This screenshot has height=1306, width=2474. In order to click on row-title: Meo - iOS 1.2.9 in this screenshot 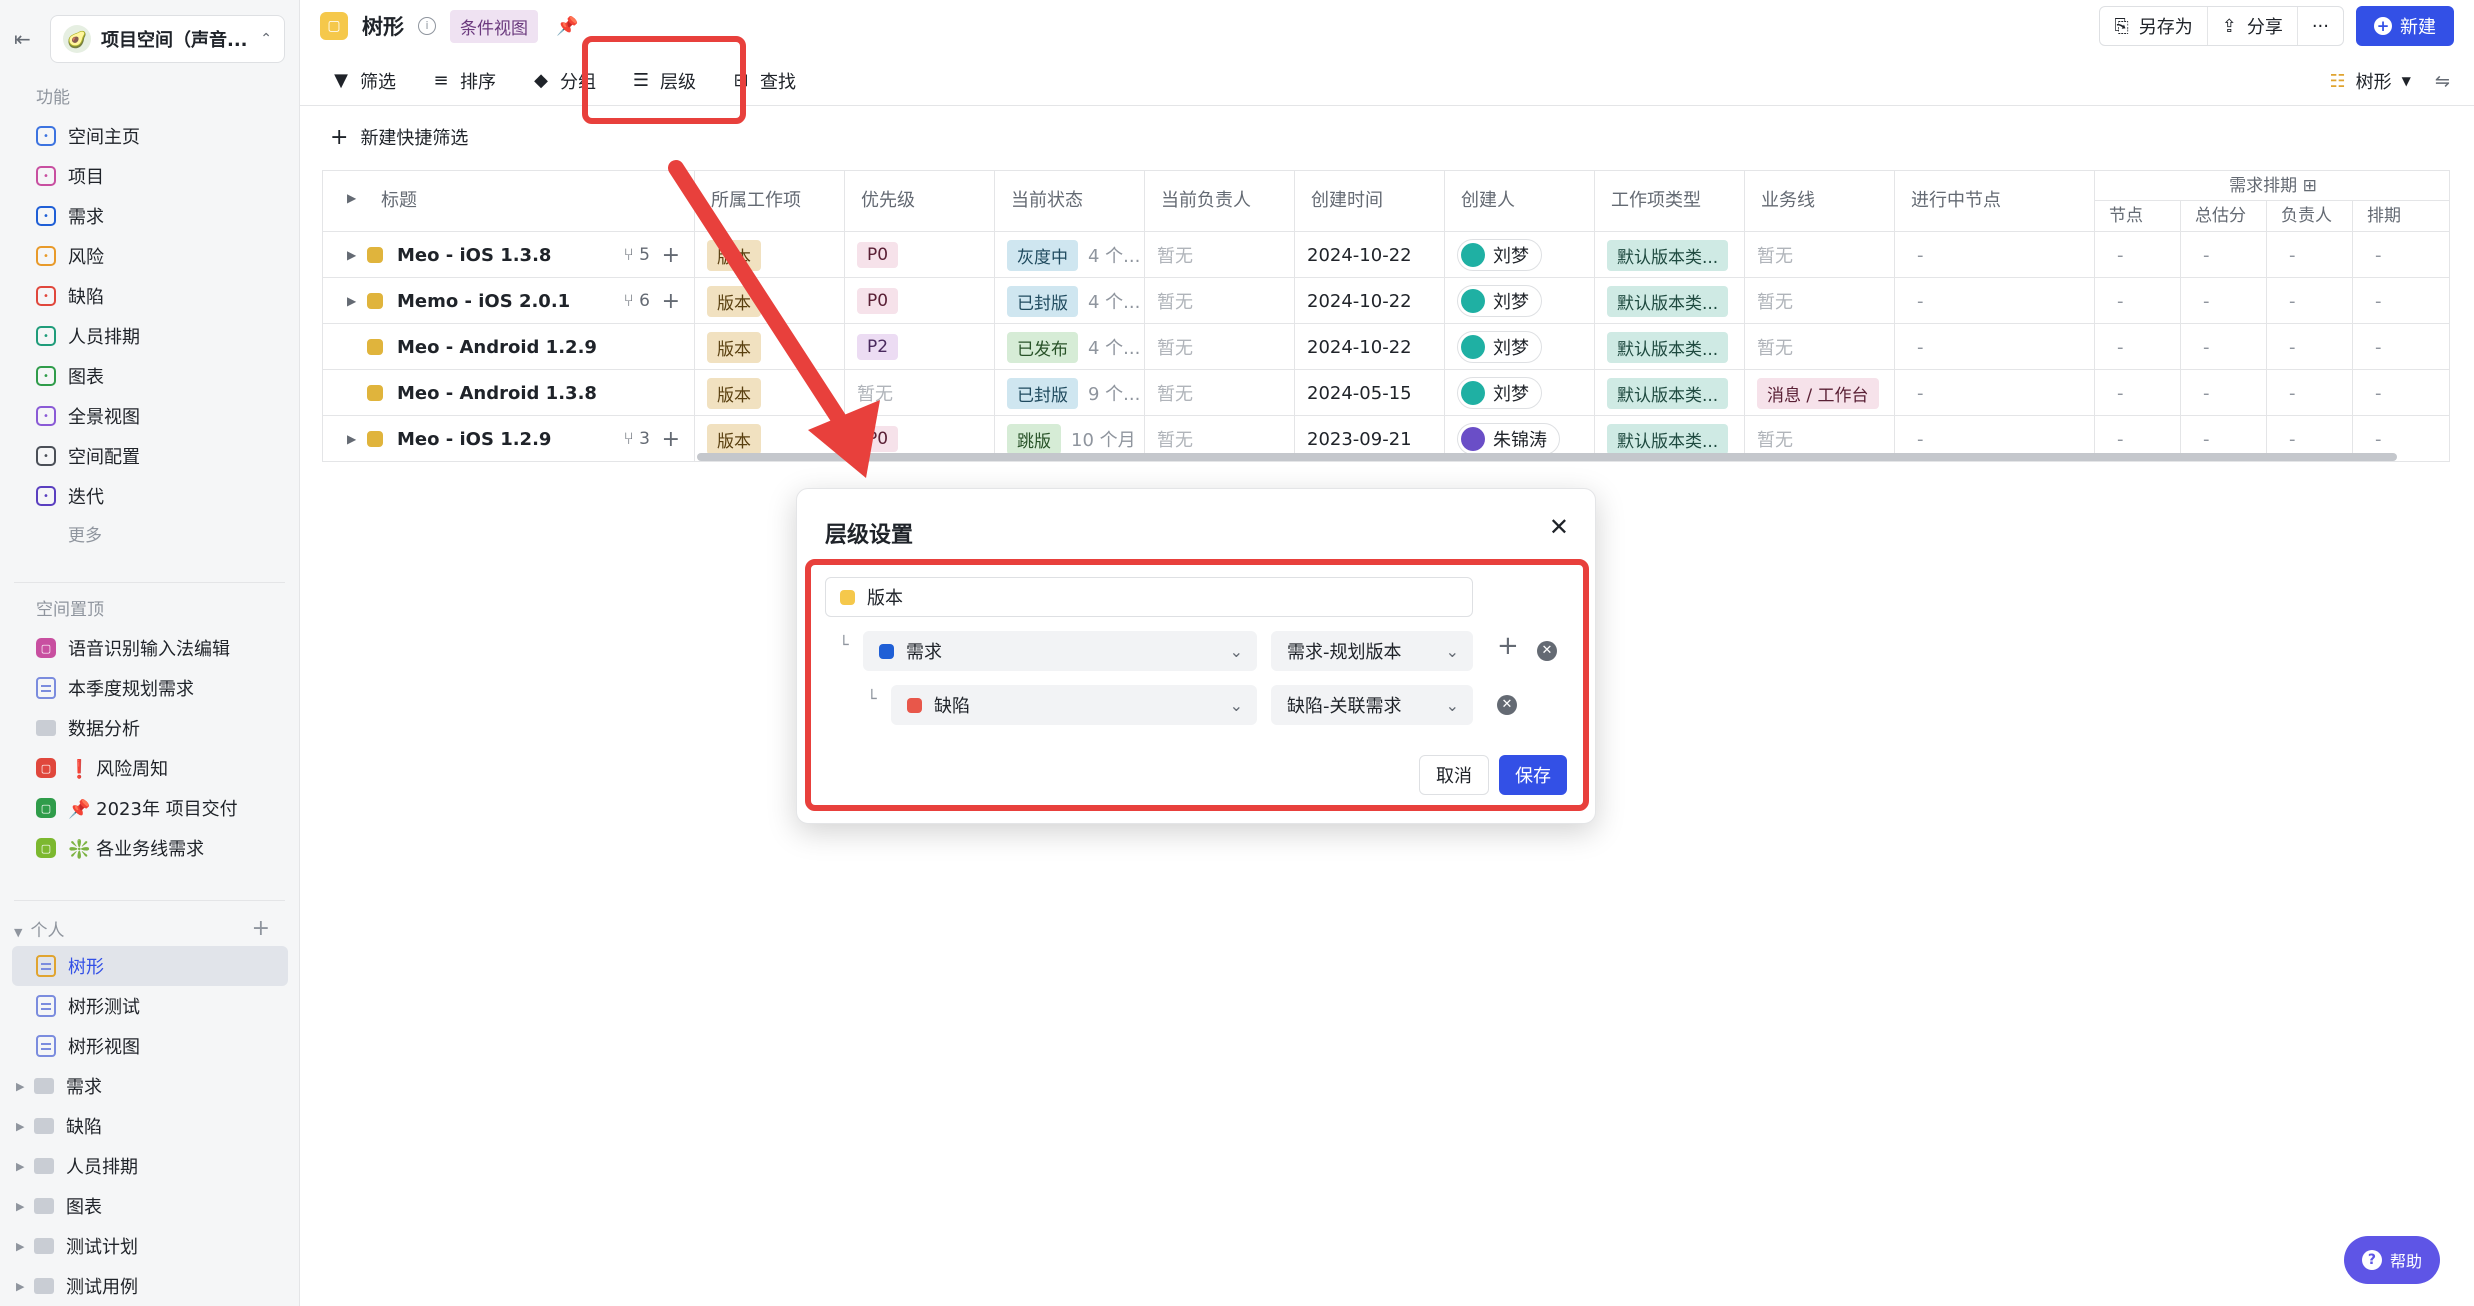, I will do `click(474, 439)`.